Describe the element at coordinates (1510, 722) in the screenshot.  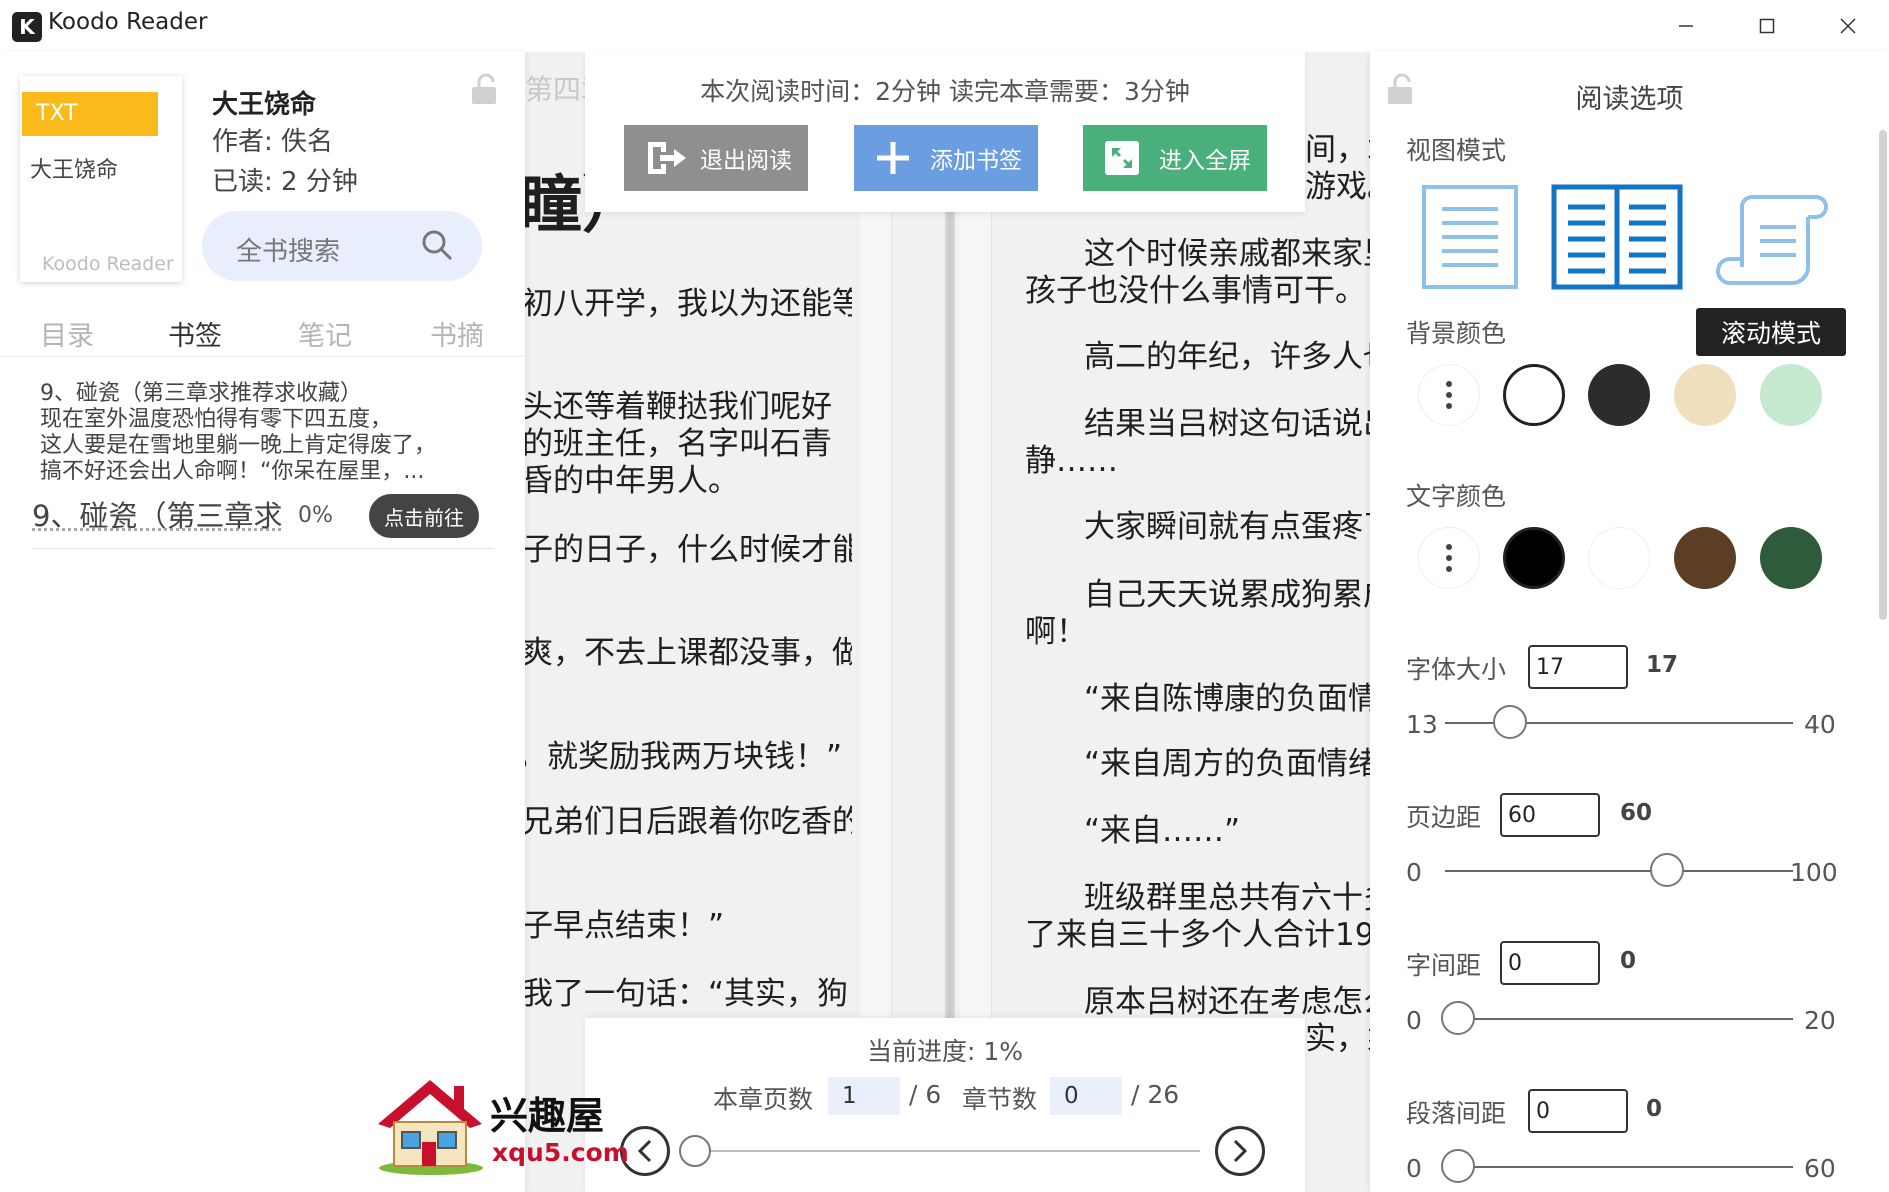
I see `font-size-slider-handle` at that location.